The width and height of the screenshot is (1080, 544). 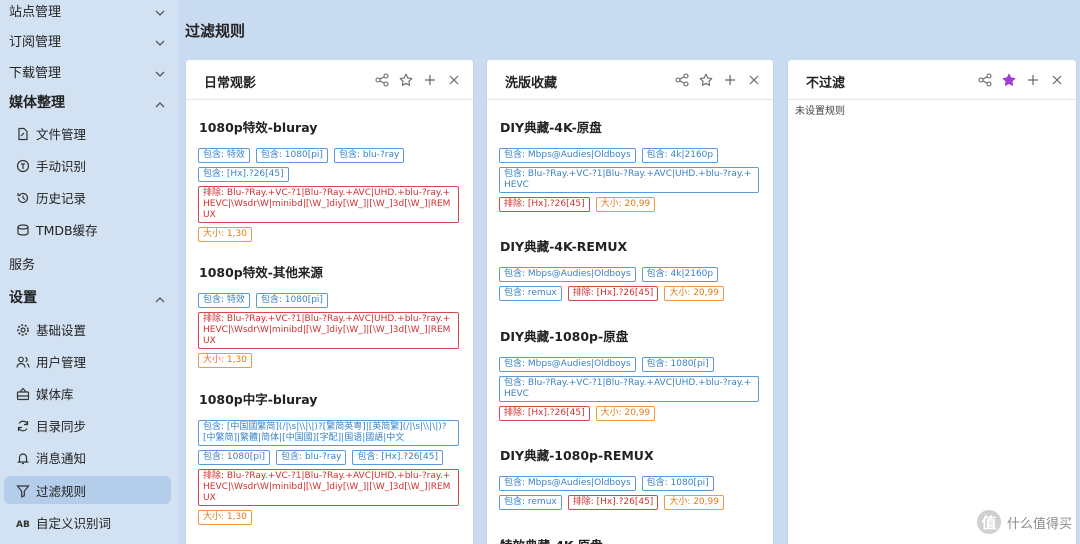 I want to click on card-header: 日常观影, so click(x=329, y=80).